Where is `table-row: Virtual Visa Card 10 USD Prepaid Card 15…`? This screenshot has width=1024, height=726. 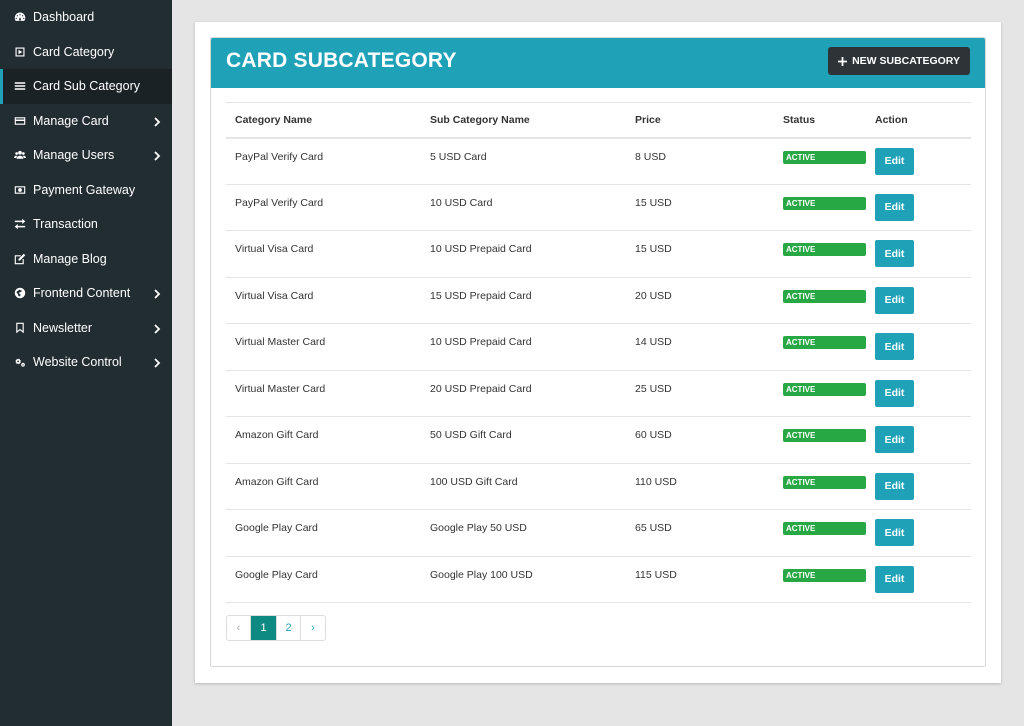 table-row: Virtual Visa Card 10 USD Prepaid Card 15… is located at coordinates (598, 254).